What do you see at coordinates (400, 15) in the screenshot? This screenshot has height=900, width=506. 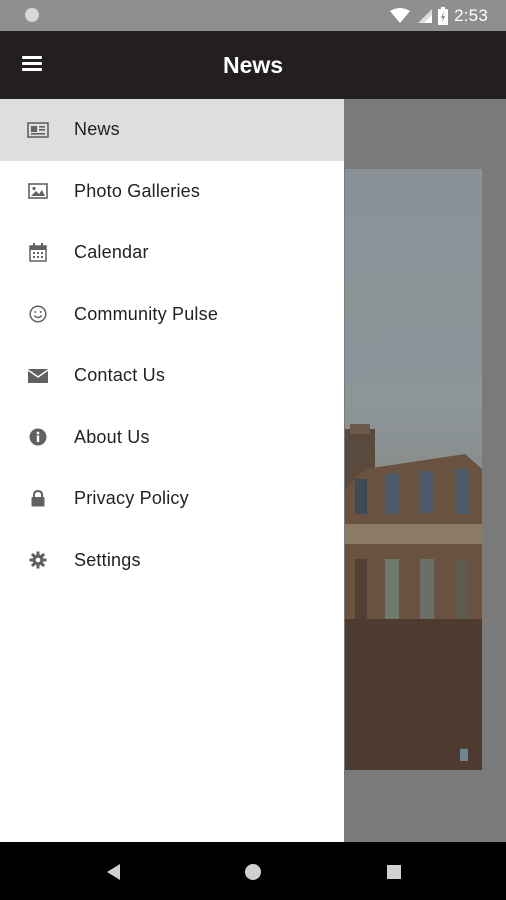 I see `wifi-icon` at bounding box center [400, 15].